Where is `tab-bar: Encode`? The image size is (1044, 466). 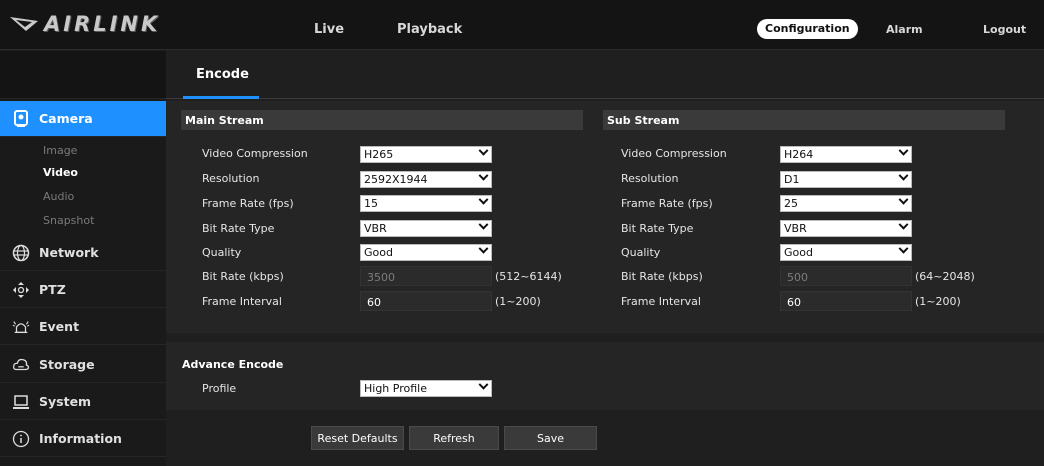
tab-bar: Encode is located at coordinates (605, 75).